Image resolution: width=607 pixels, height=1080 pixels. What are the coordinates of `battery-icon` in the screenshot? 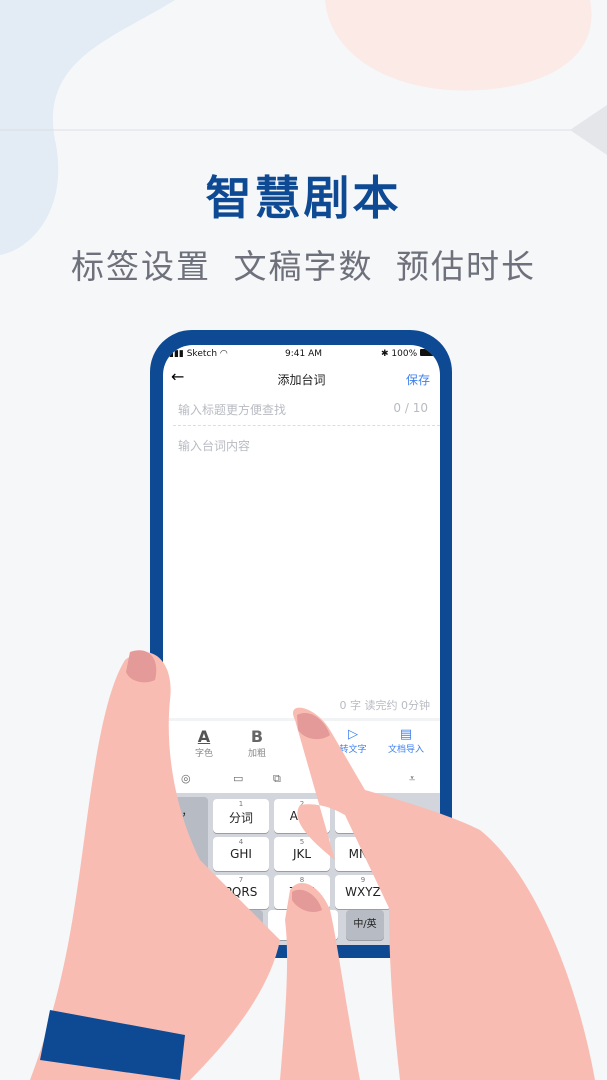 It's located at (429, 352).